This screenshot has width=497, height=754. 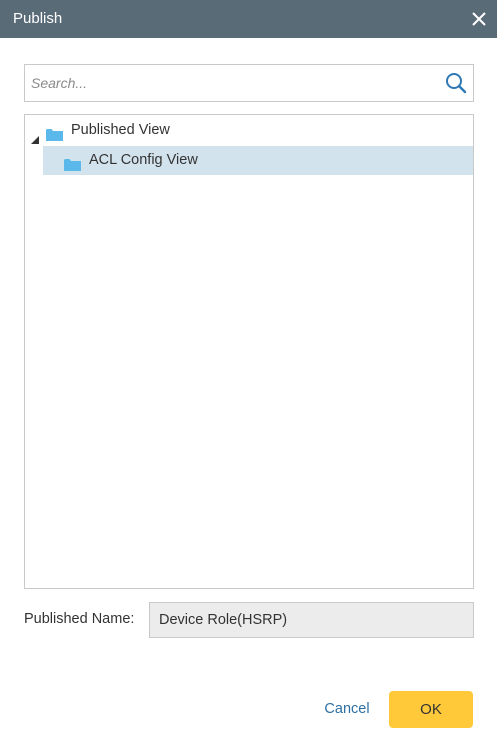 I want to click on dialog-title: Publish, so click(x=38, y=18).